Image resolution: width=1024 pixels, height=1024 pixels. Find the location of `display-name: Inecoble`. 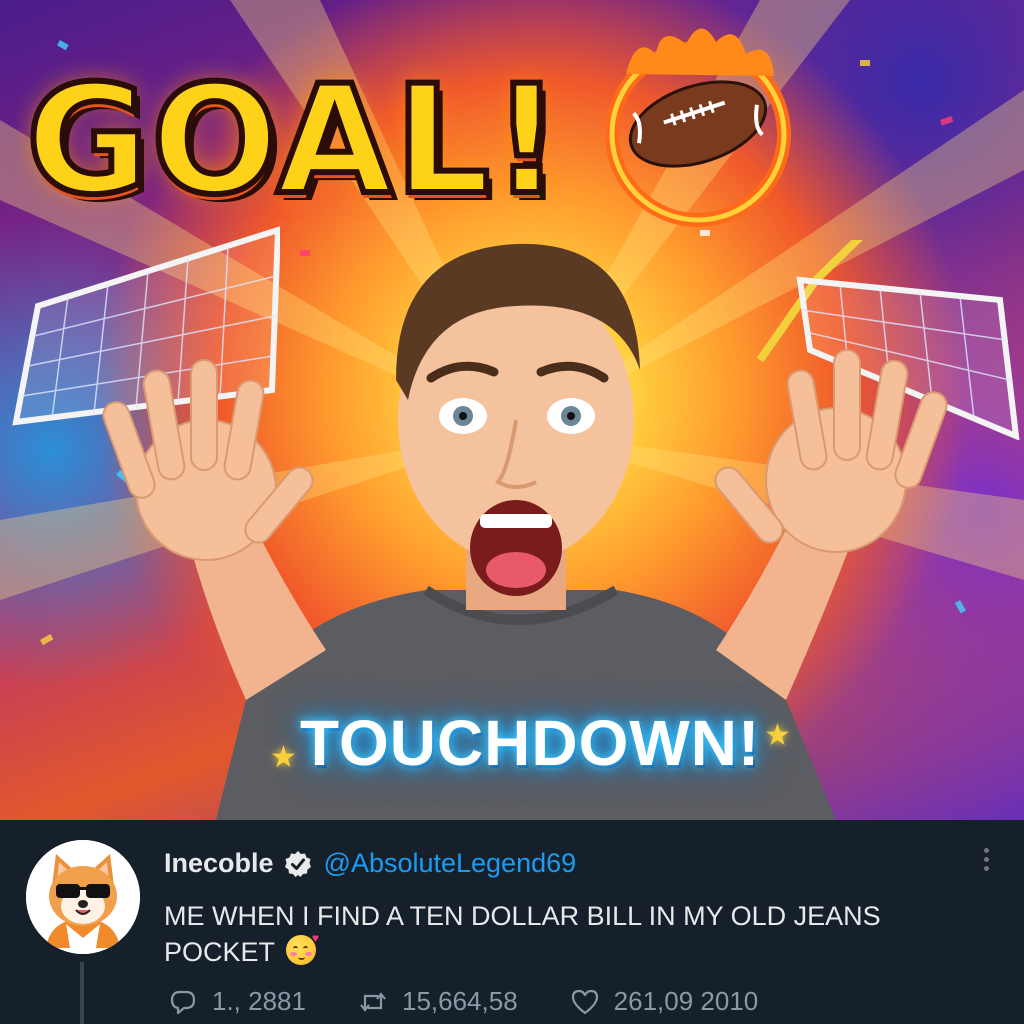

display-name: Inecoble is located at coordinates (219, 863).